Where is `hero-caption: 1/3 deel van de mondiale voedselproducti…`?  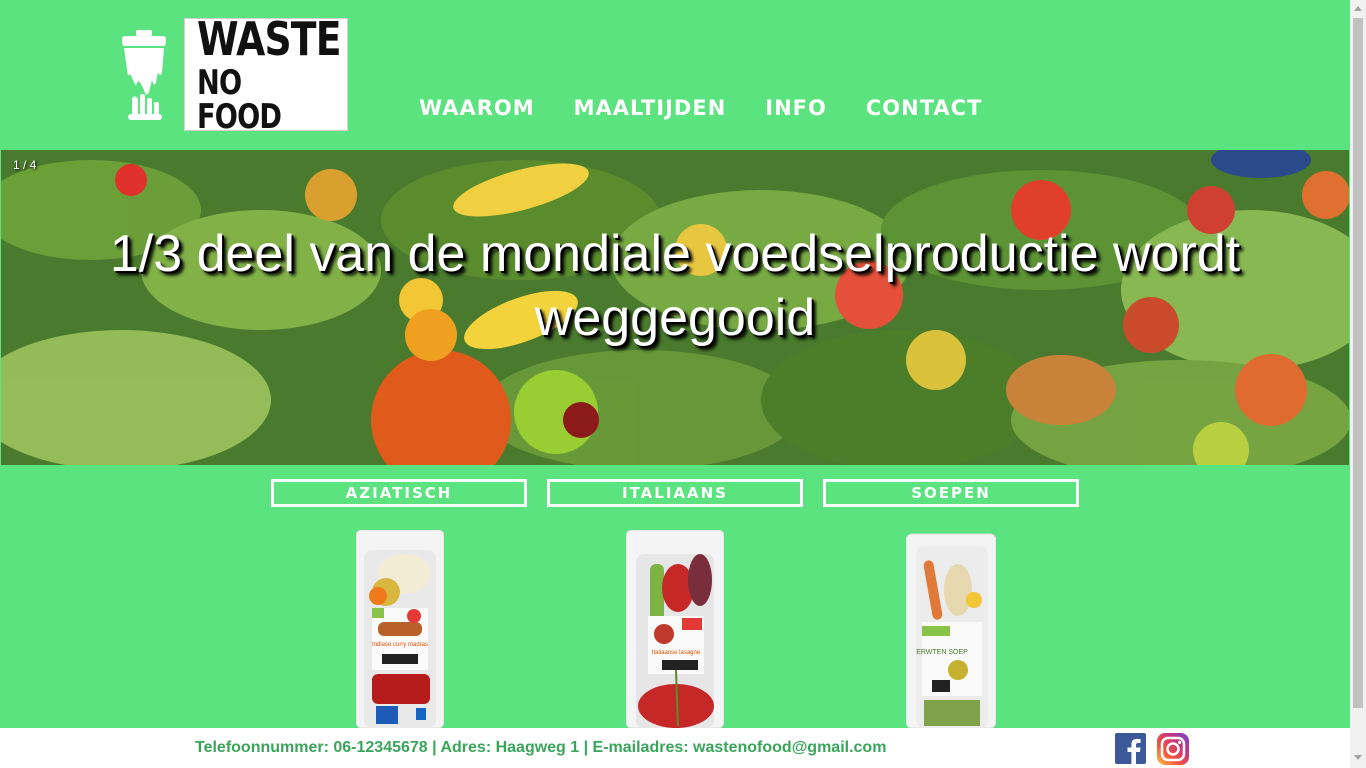 hero-caption: 1/3 deel van de mondiale voedselproducti… is located at coordinates (675, 286).